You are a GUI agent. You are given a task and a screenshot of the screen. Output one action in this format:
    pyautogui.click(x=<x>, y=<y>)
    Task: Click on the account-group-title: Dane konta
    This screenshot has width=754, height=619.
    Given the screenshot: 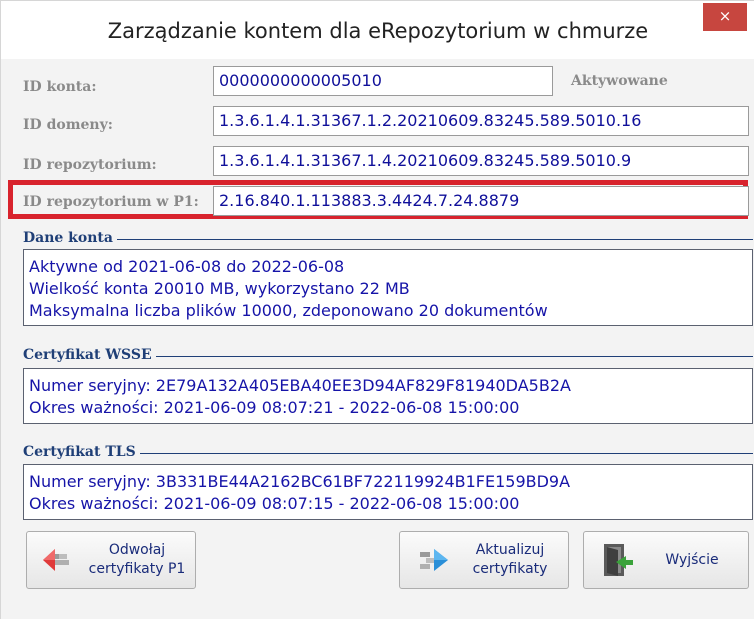 What is the action you would take?
    pyautogui.click(x=70, y=238)
    